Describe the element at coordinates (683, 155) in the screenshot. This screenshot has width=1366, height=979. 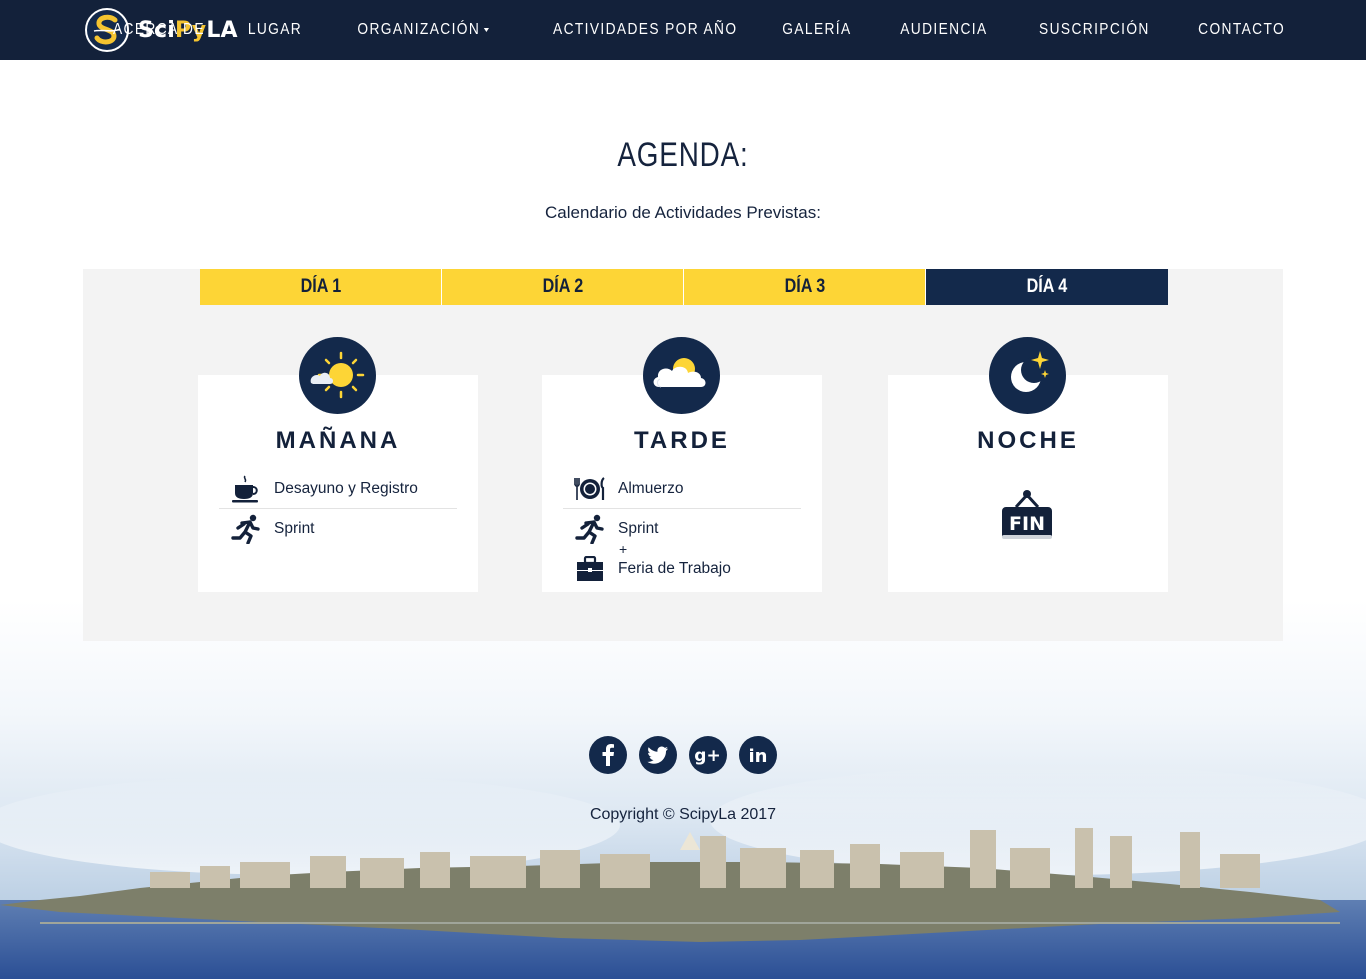
I see `page-title: AGENDA:` at that location.